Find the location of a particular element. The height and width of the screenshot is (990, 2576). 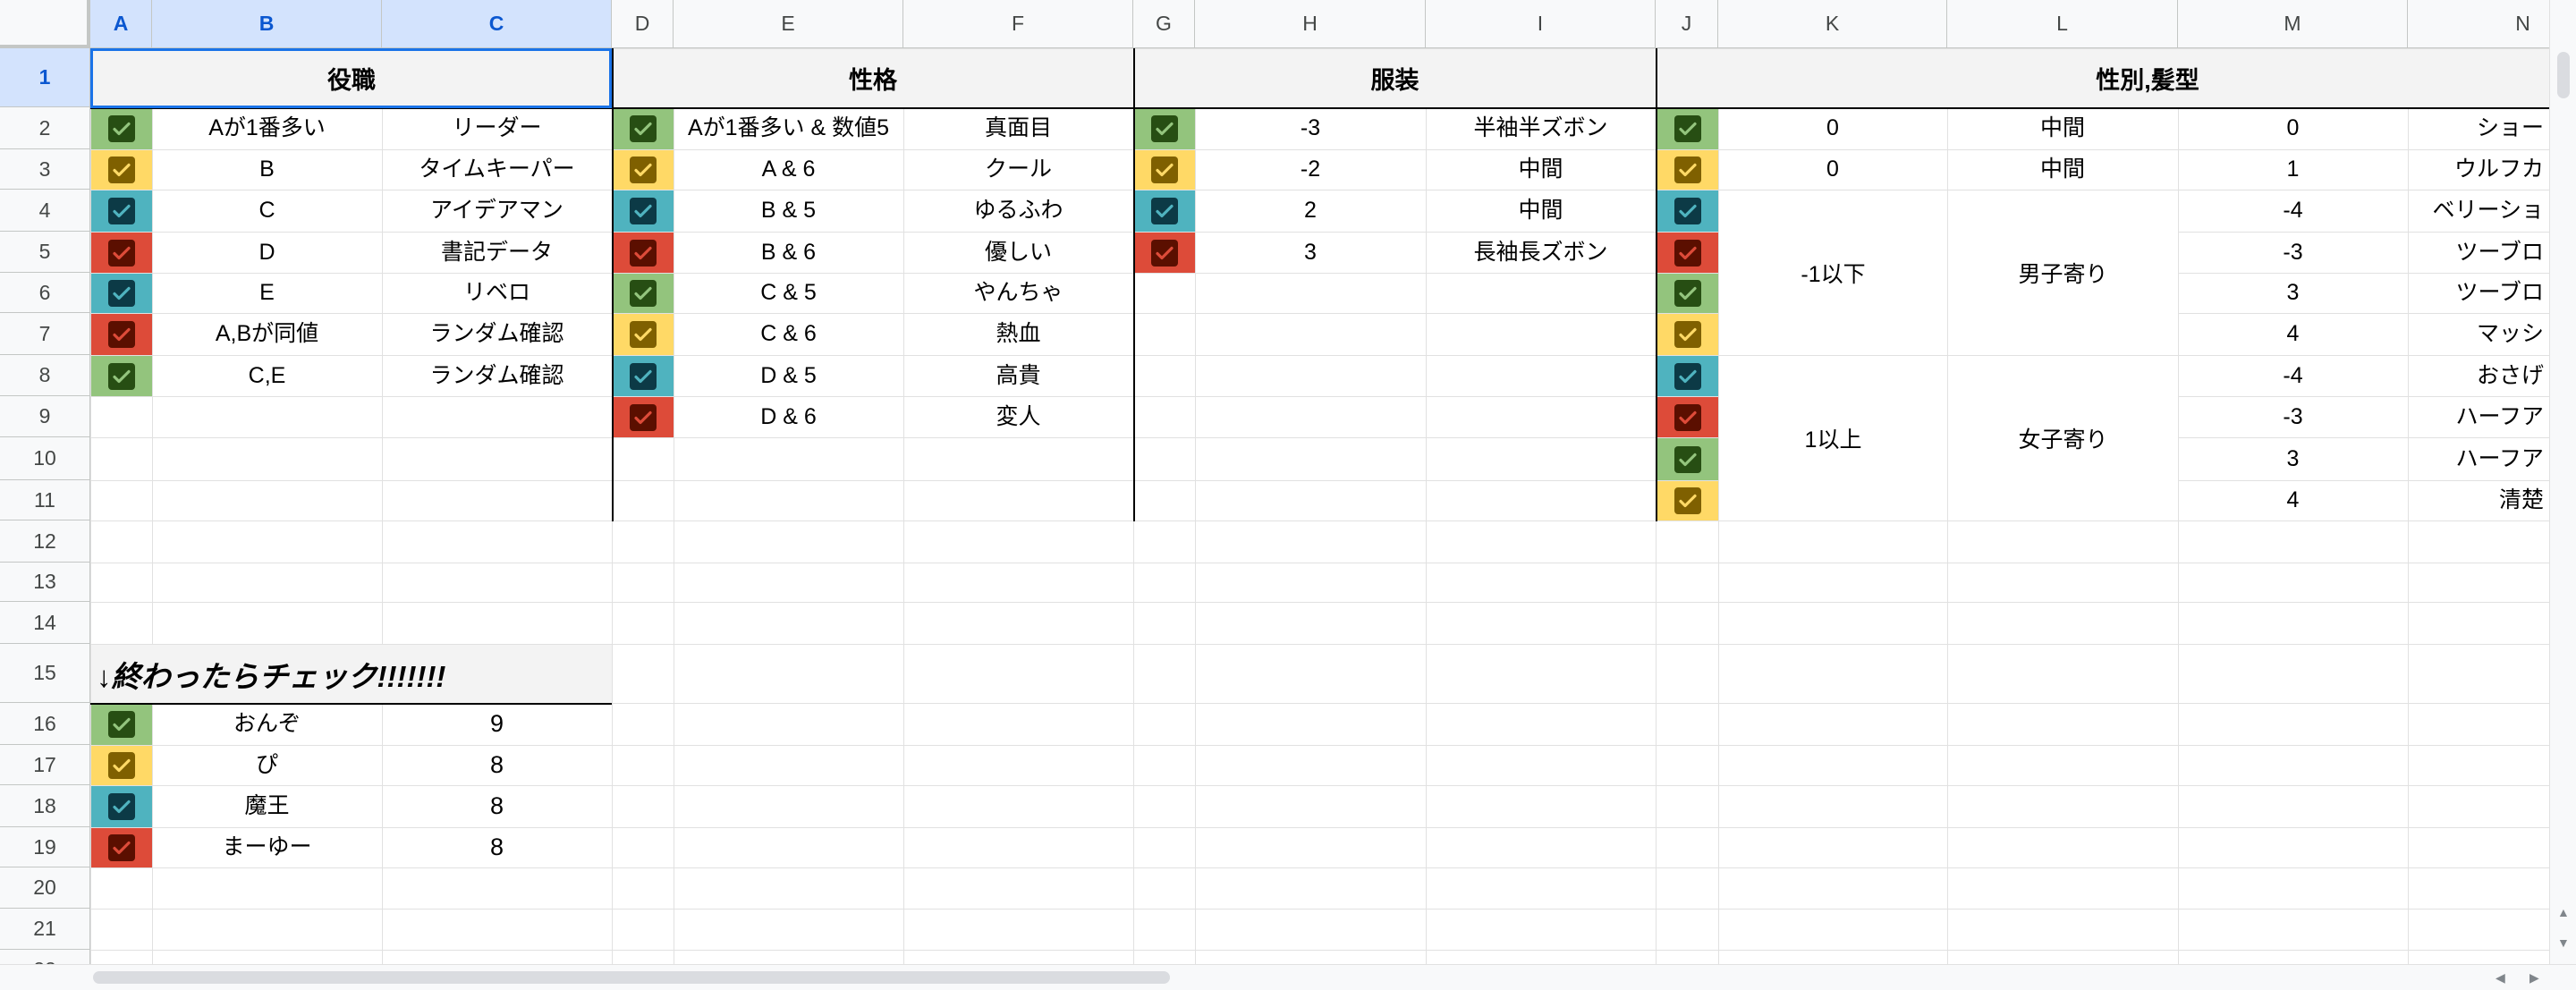

hair-value-cell: 4 is located at coordinates (2293, 334).